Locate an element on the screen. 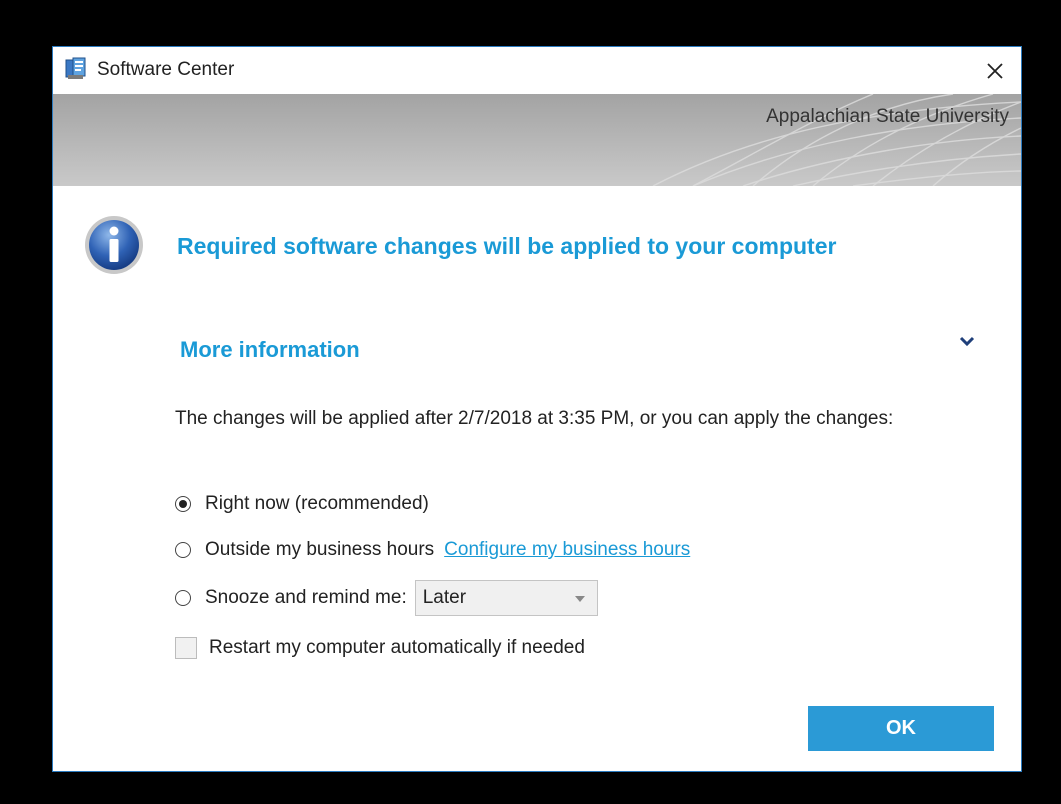  snooze-dropdown: Later is located at coordinates (506, 598).